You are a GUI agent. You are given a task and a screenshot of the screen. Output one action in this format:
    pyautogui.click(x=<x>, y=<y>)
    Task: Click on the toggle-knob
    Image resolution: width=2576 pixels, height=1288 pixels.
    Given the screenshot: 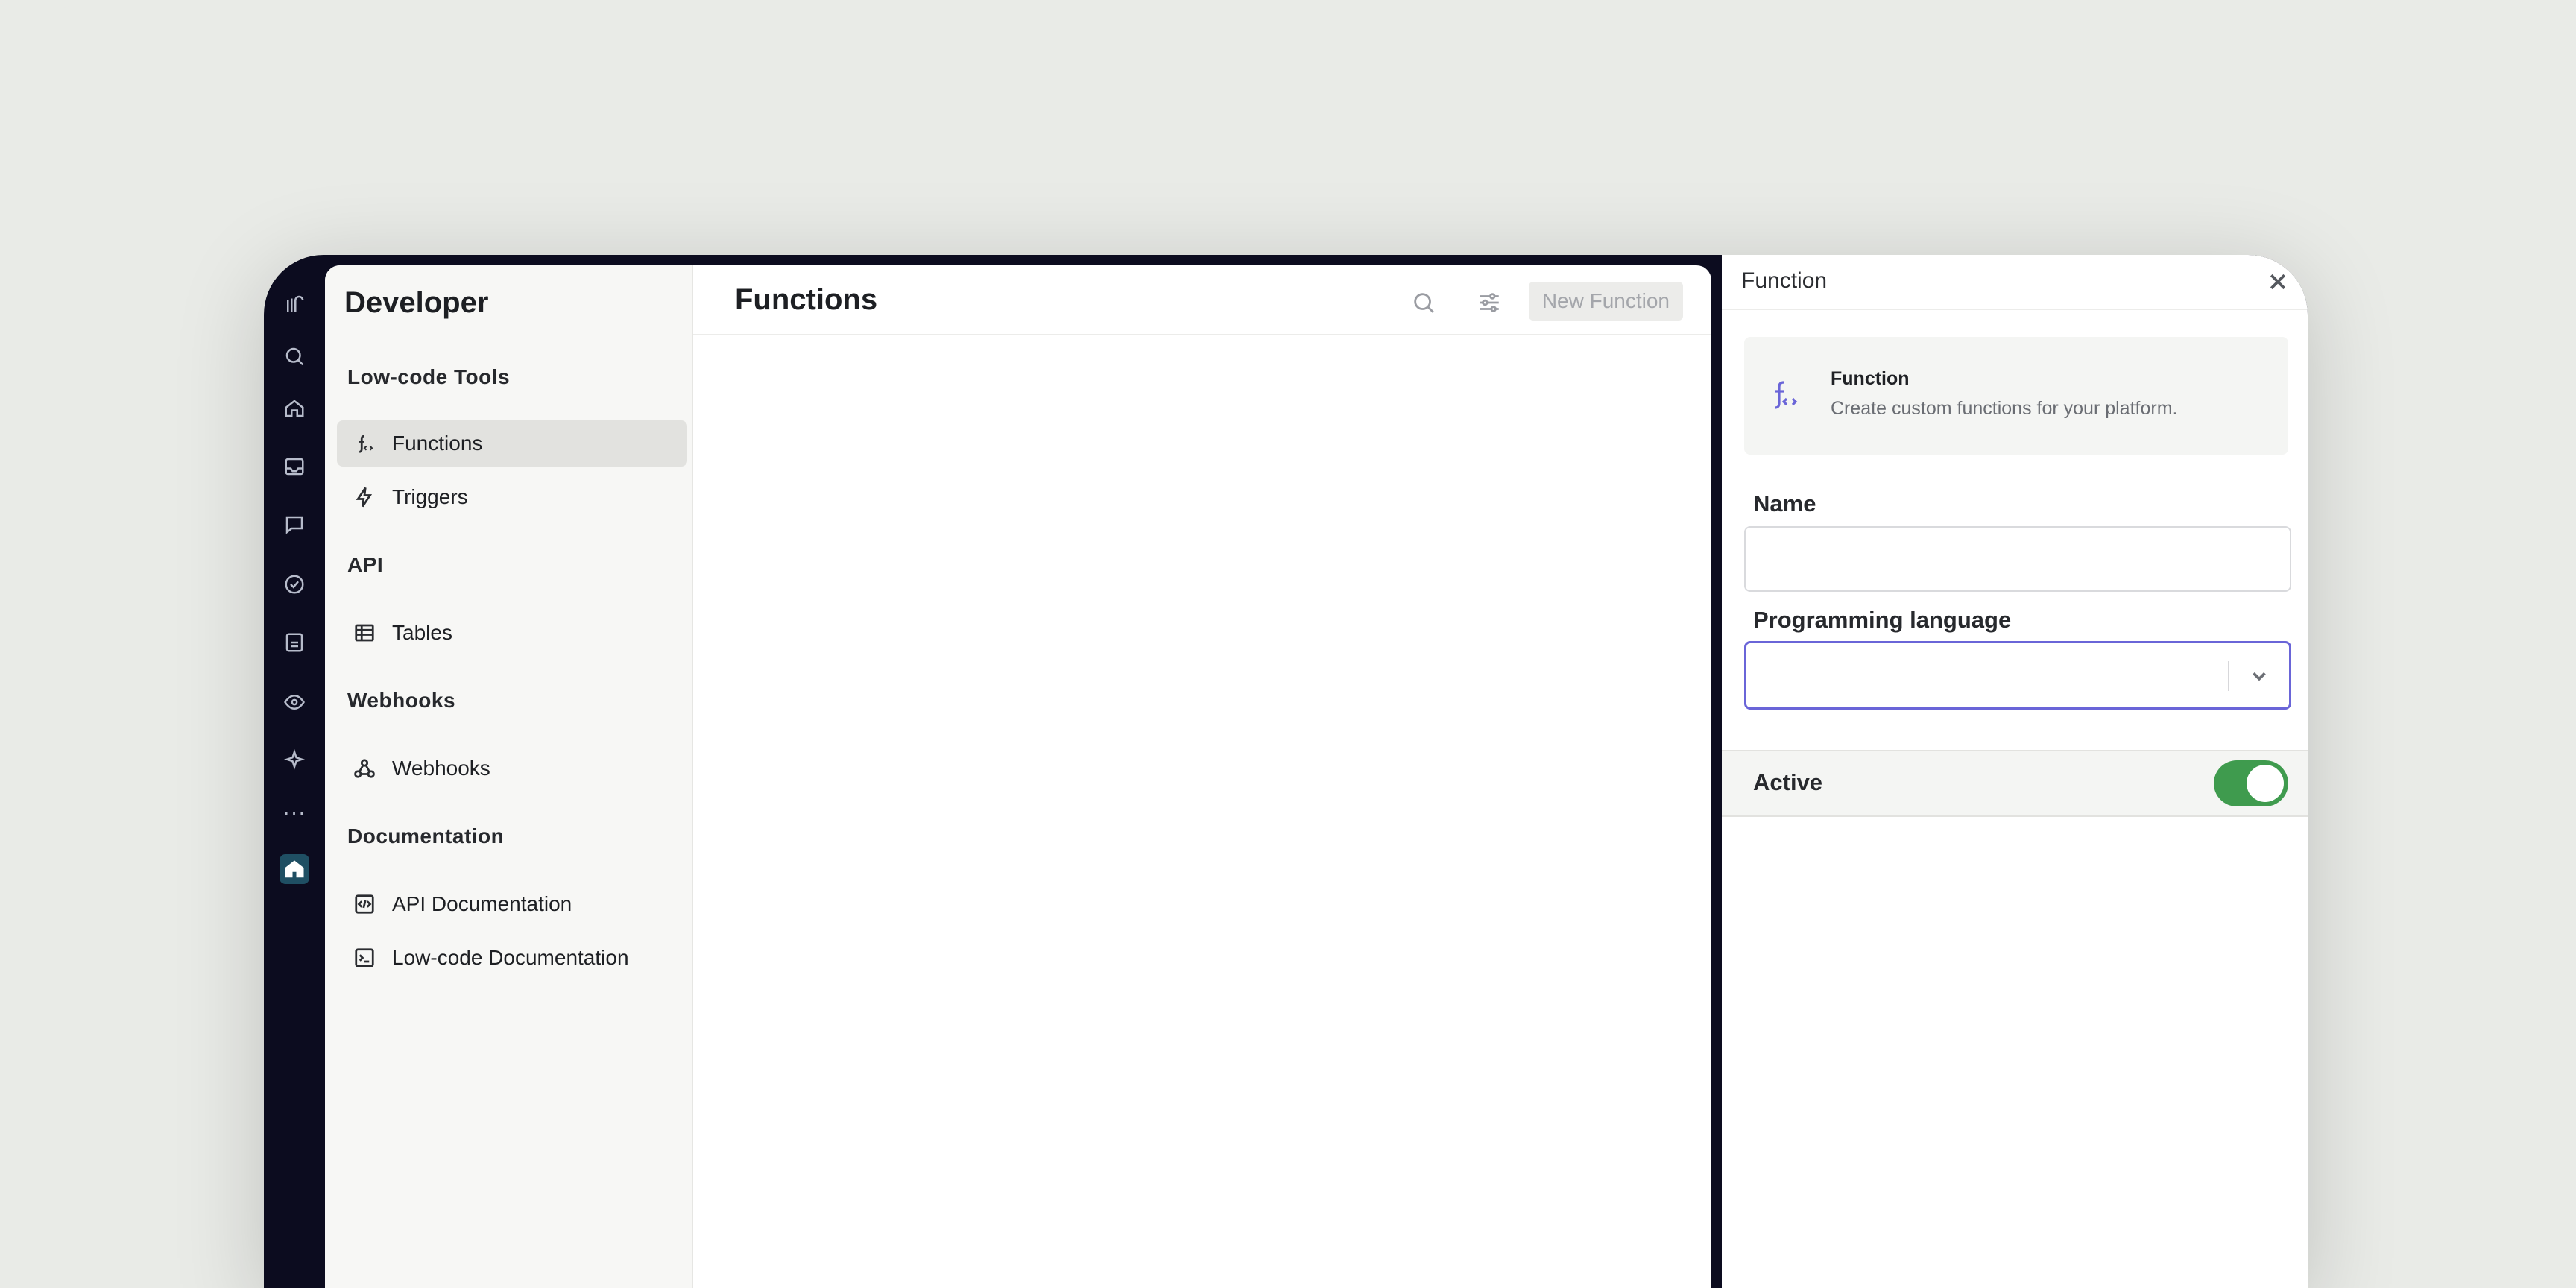 What is the action you would take?
    pyautogui.click(x=2265, y=784)
    